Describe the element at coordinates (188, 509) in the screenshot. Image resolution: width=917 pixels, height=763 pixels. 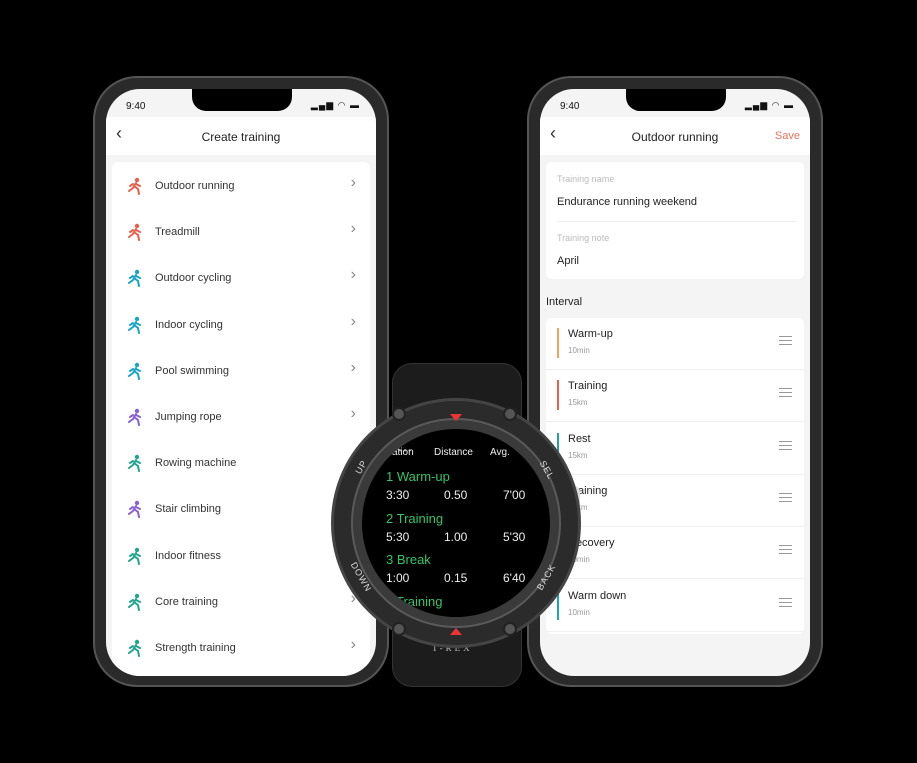
I see `item-label: Stair climbing` at that location.